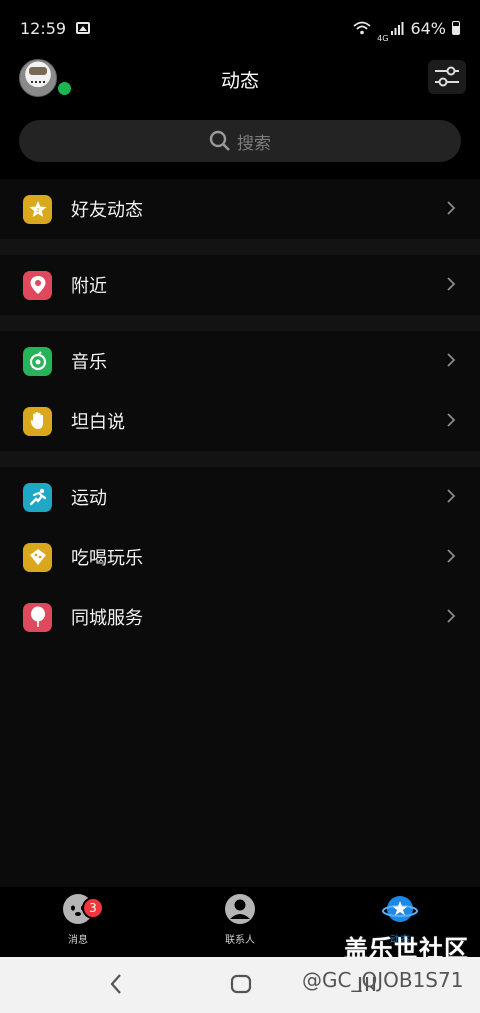 This screenshot has width=480, height=1013. Describe the element at coordinates (116, 984) in the screenshot. I see `back-icon` at that location.